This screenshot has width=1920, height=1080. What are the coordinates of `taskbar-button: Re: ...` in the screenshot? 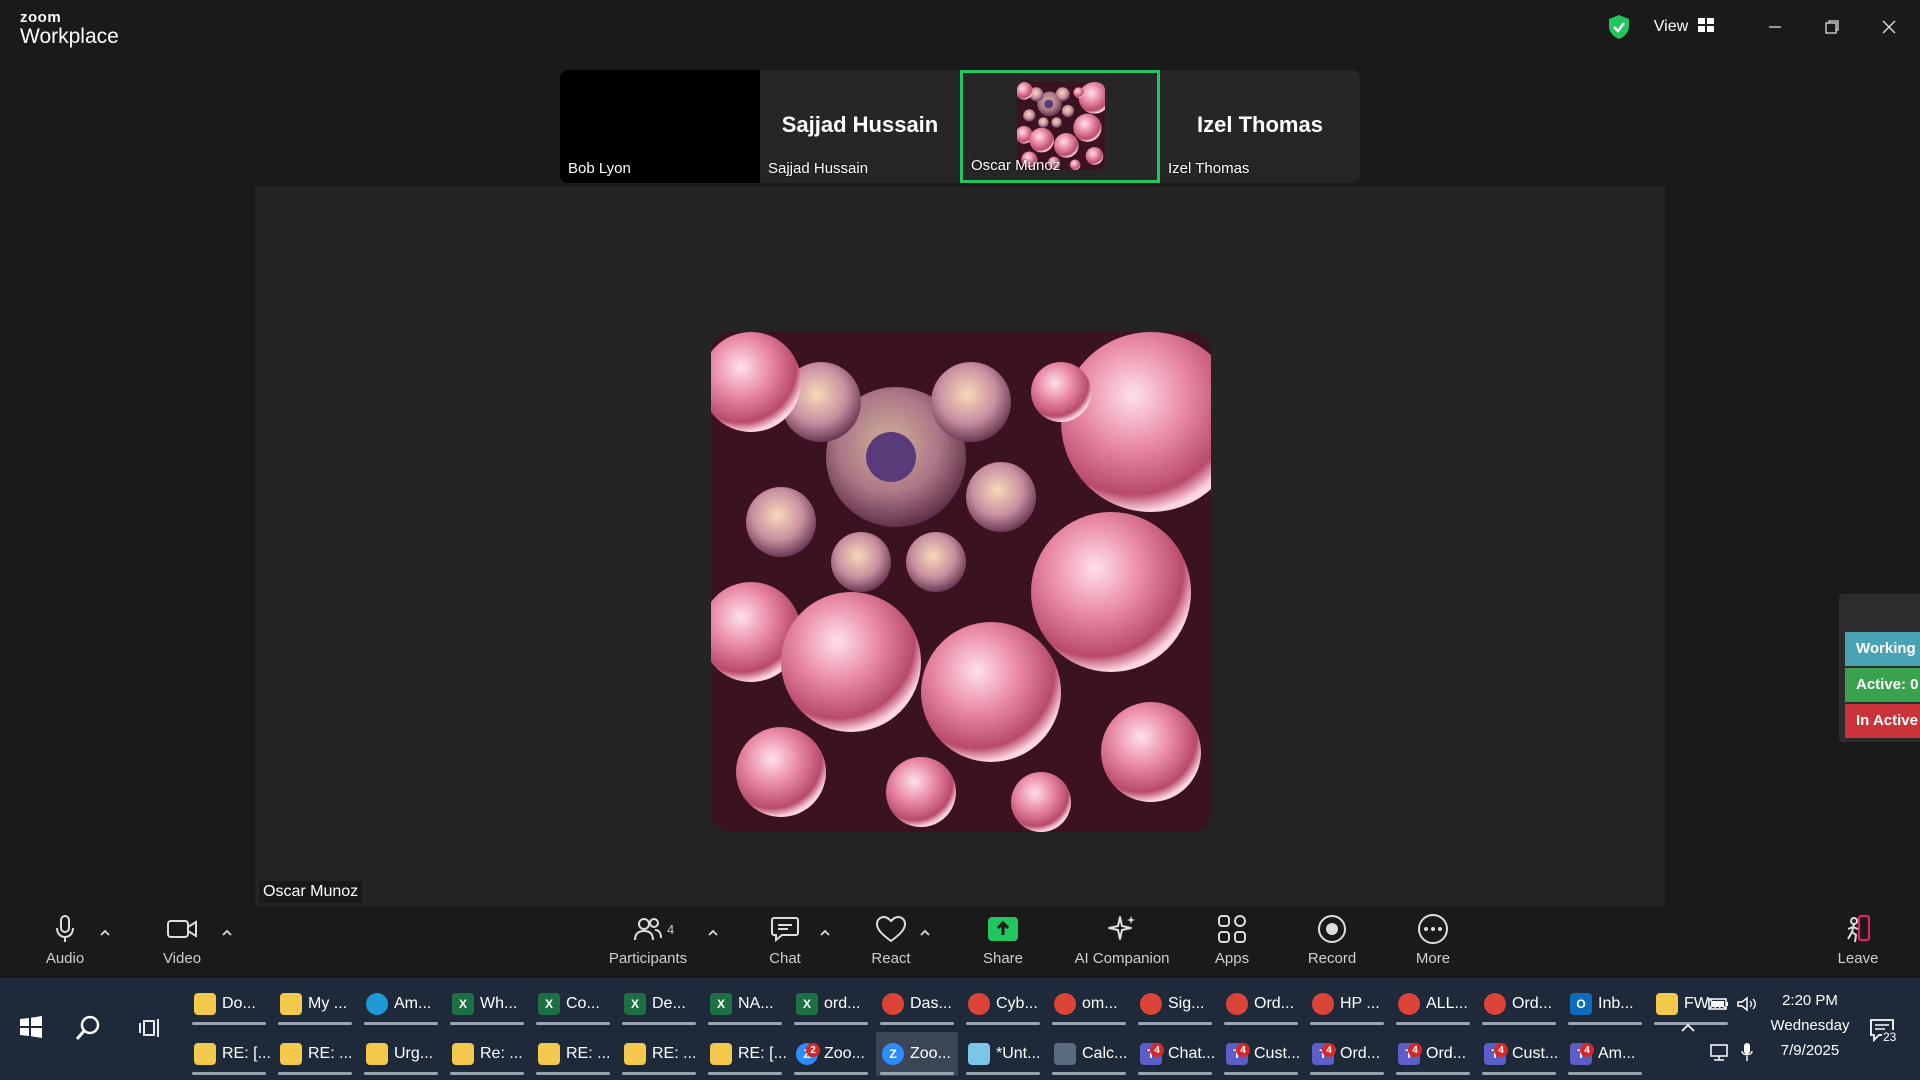 It's located at (487, 1054).